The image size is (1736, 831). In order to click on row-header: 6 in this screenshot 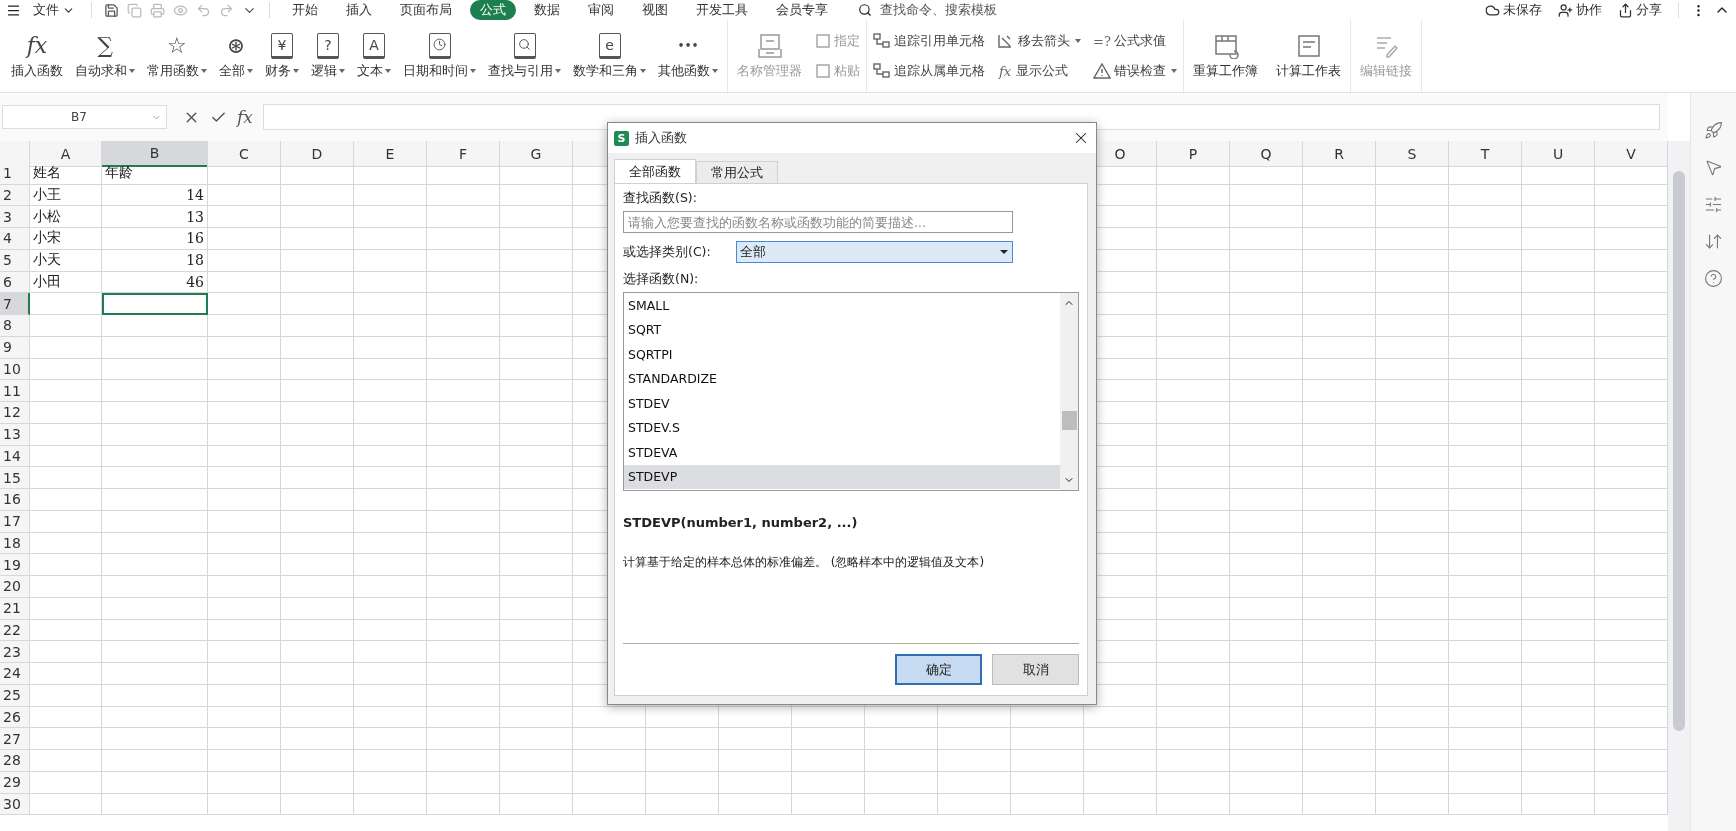, I will do `click(15, 282)`.